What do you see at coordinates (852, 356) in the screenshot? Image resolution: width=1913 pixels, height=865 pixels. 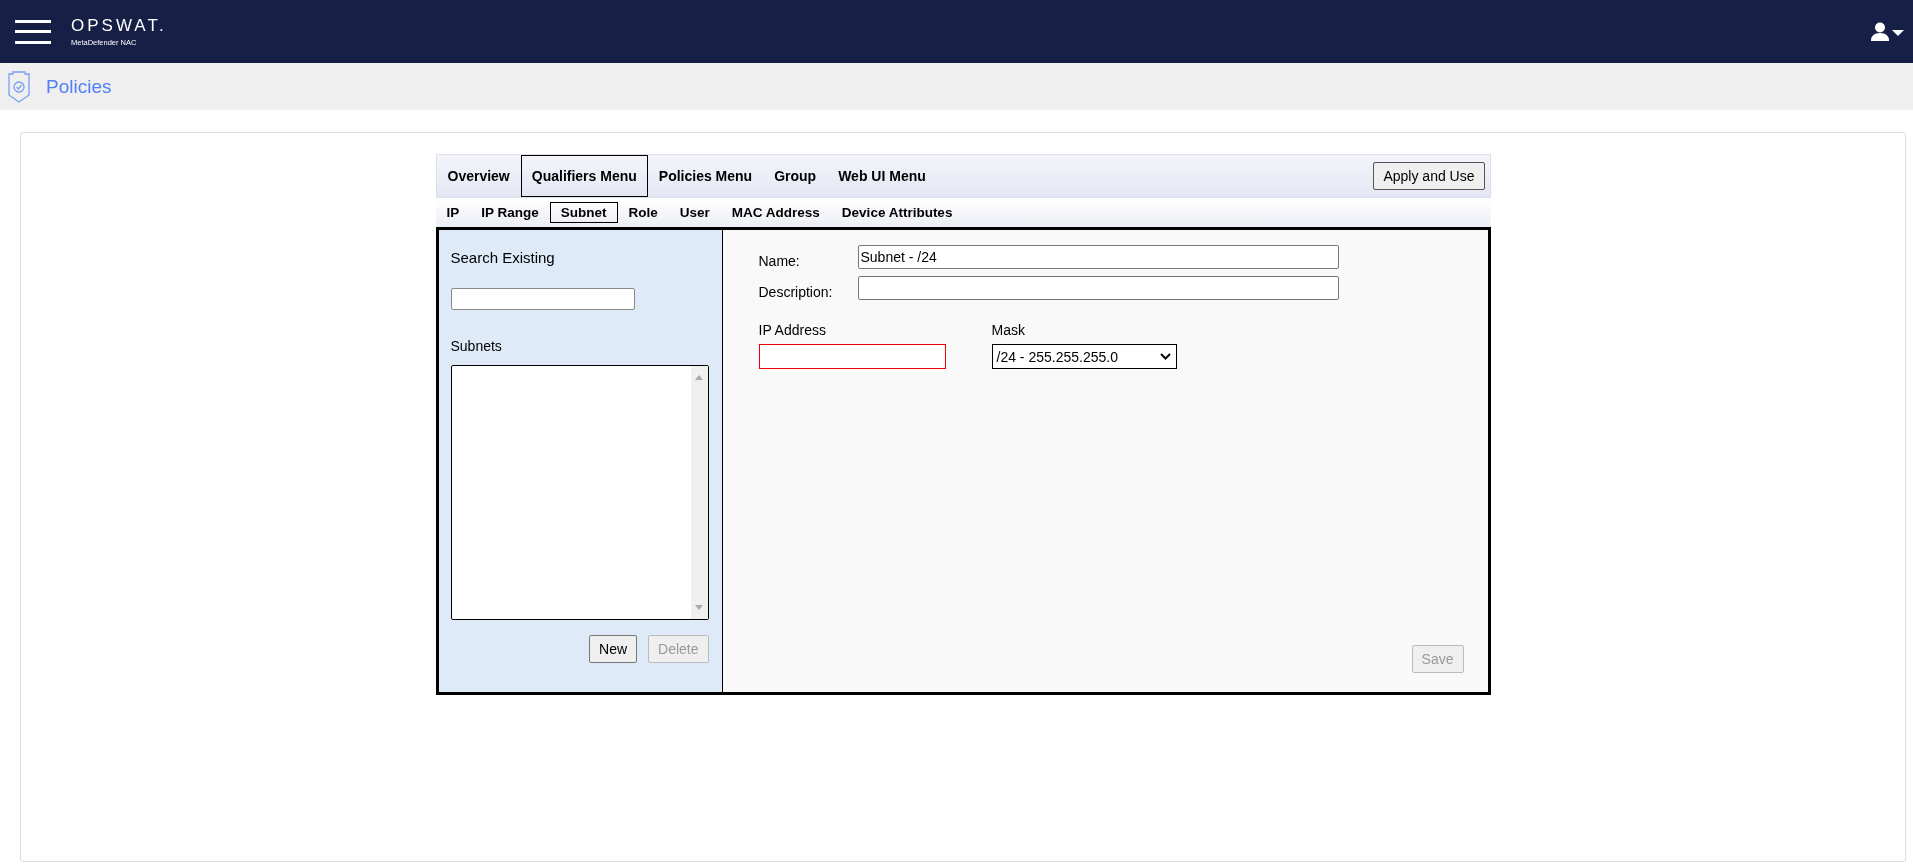 I see `ip-address-field` at bounding box center [852, 356].